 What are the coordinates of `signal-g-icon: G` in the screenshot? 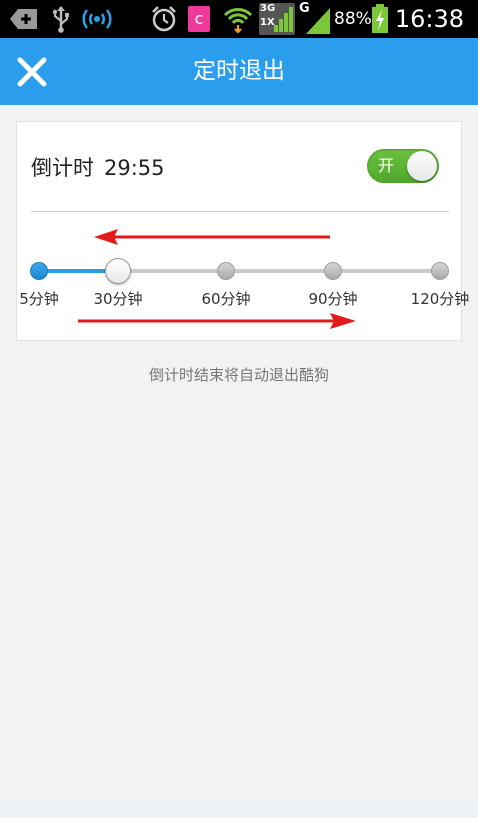 It's located at (315, 19).